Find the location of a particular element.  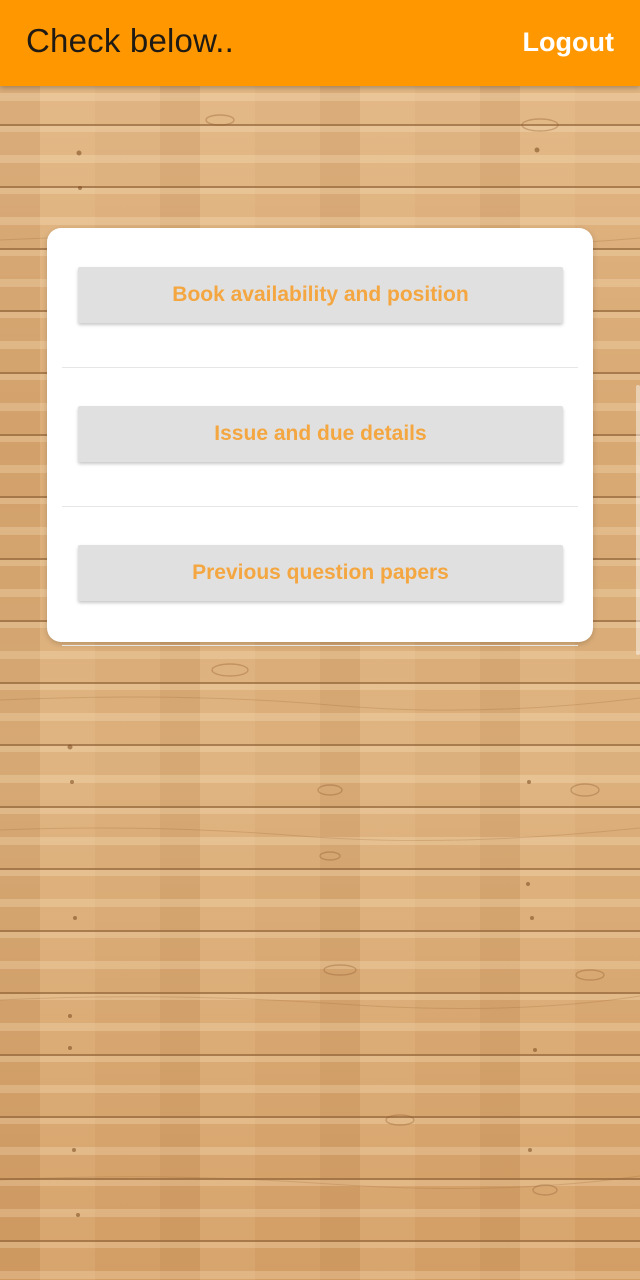

logout-button: Logout is located at coordinates (568, 42).